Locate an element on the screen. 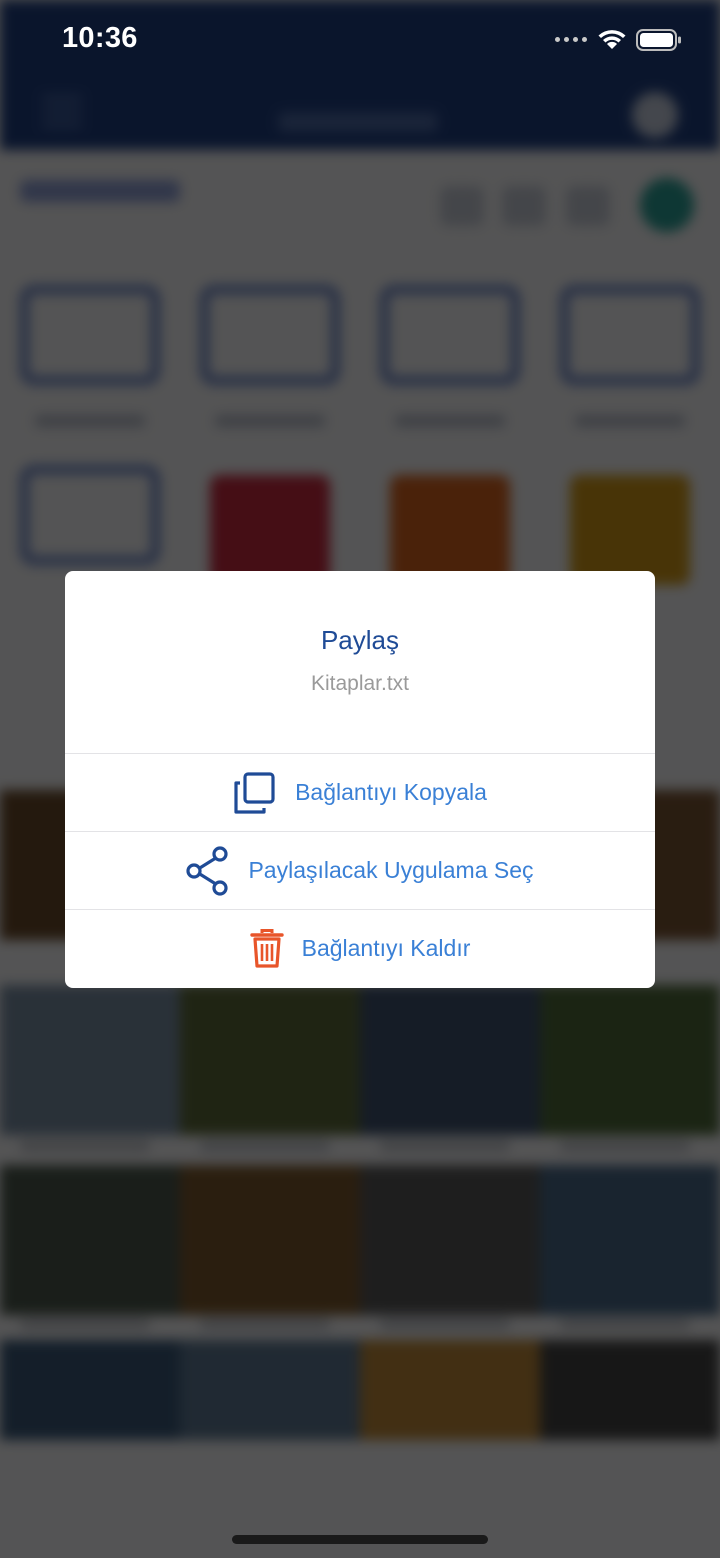 This screenshot has height=1558, width=720. battery-icon is located at coordinates (658, 40).